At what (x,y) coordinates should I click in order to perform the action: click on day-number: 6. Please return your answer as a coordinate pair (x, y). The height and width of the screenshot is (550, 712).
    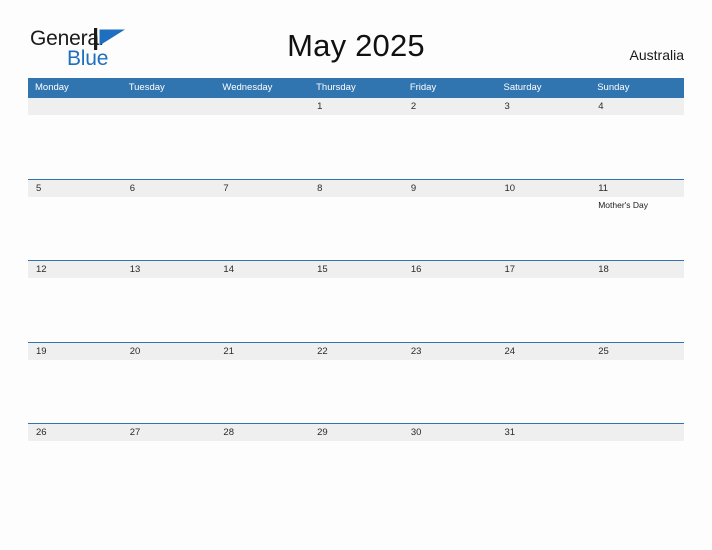
    Looking at the image, I should click on (169, 188).